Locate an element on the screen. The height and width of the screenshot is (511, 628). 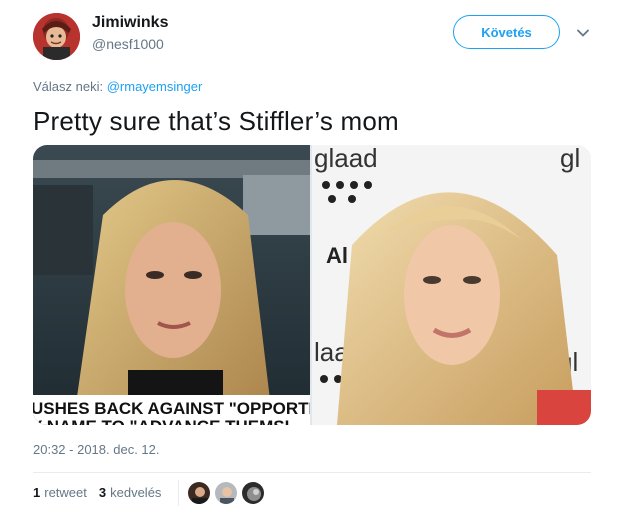
liker-avatars is located at coordinates (227, 493).